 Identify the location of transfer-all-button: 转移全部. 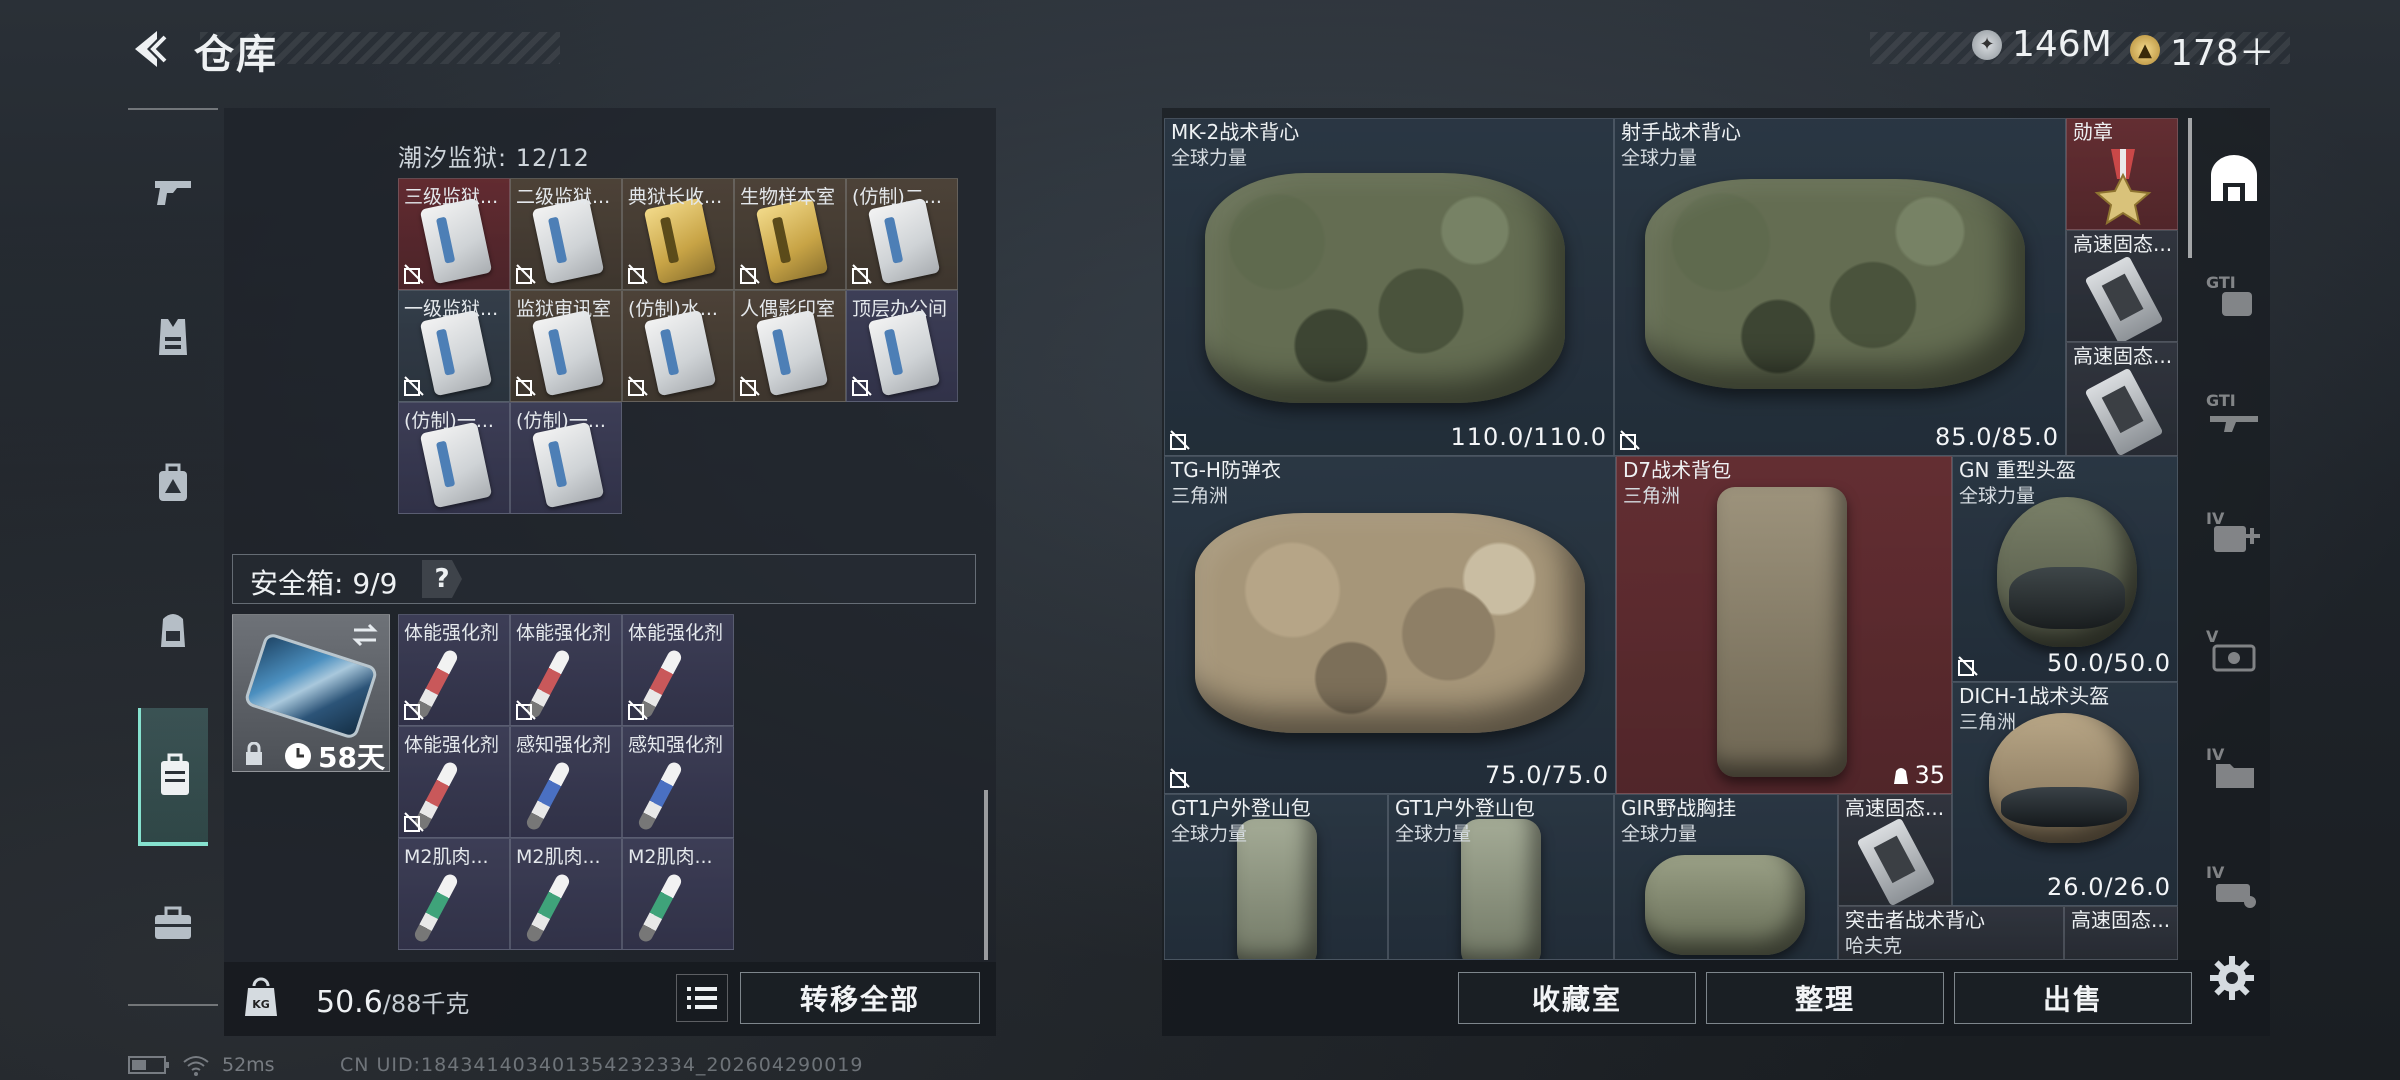
(860, 998).